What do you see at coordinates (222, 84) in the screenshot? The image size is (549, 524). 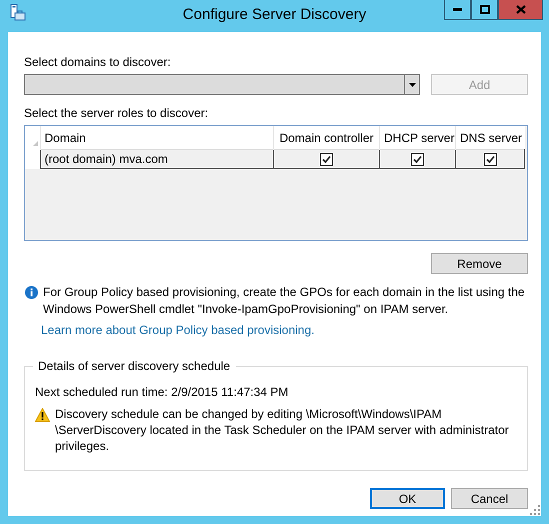 I see `domain-dropdown` at bounding box center [222, 84].